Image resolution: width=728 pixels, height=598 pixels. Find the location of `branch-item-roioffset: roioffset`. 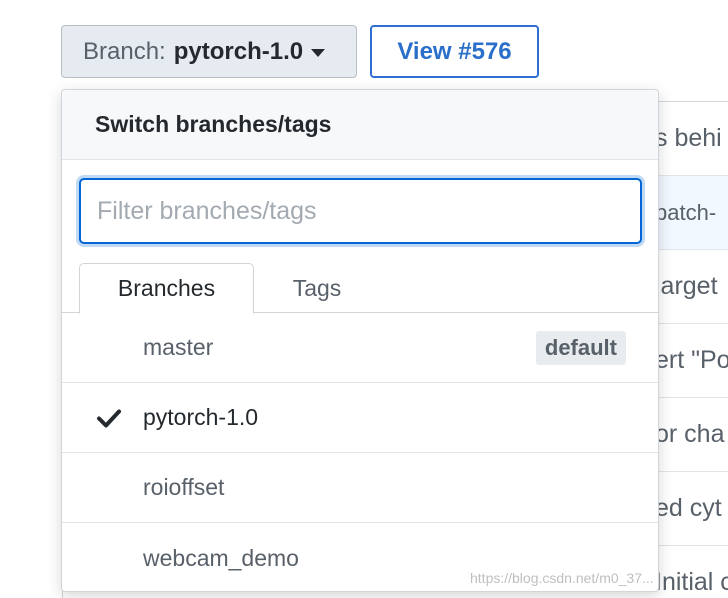

branch-item-roioffset: roioffset is located at coordinates (360, 488).